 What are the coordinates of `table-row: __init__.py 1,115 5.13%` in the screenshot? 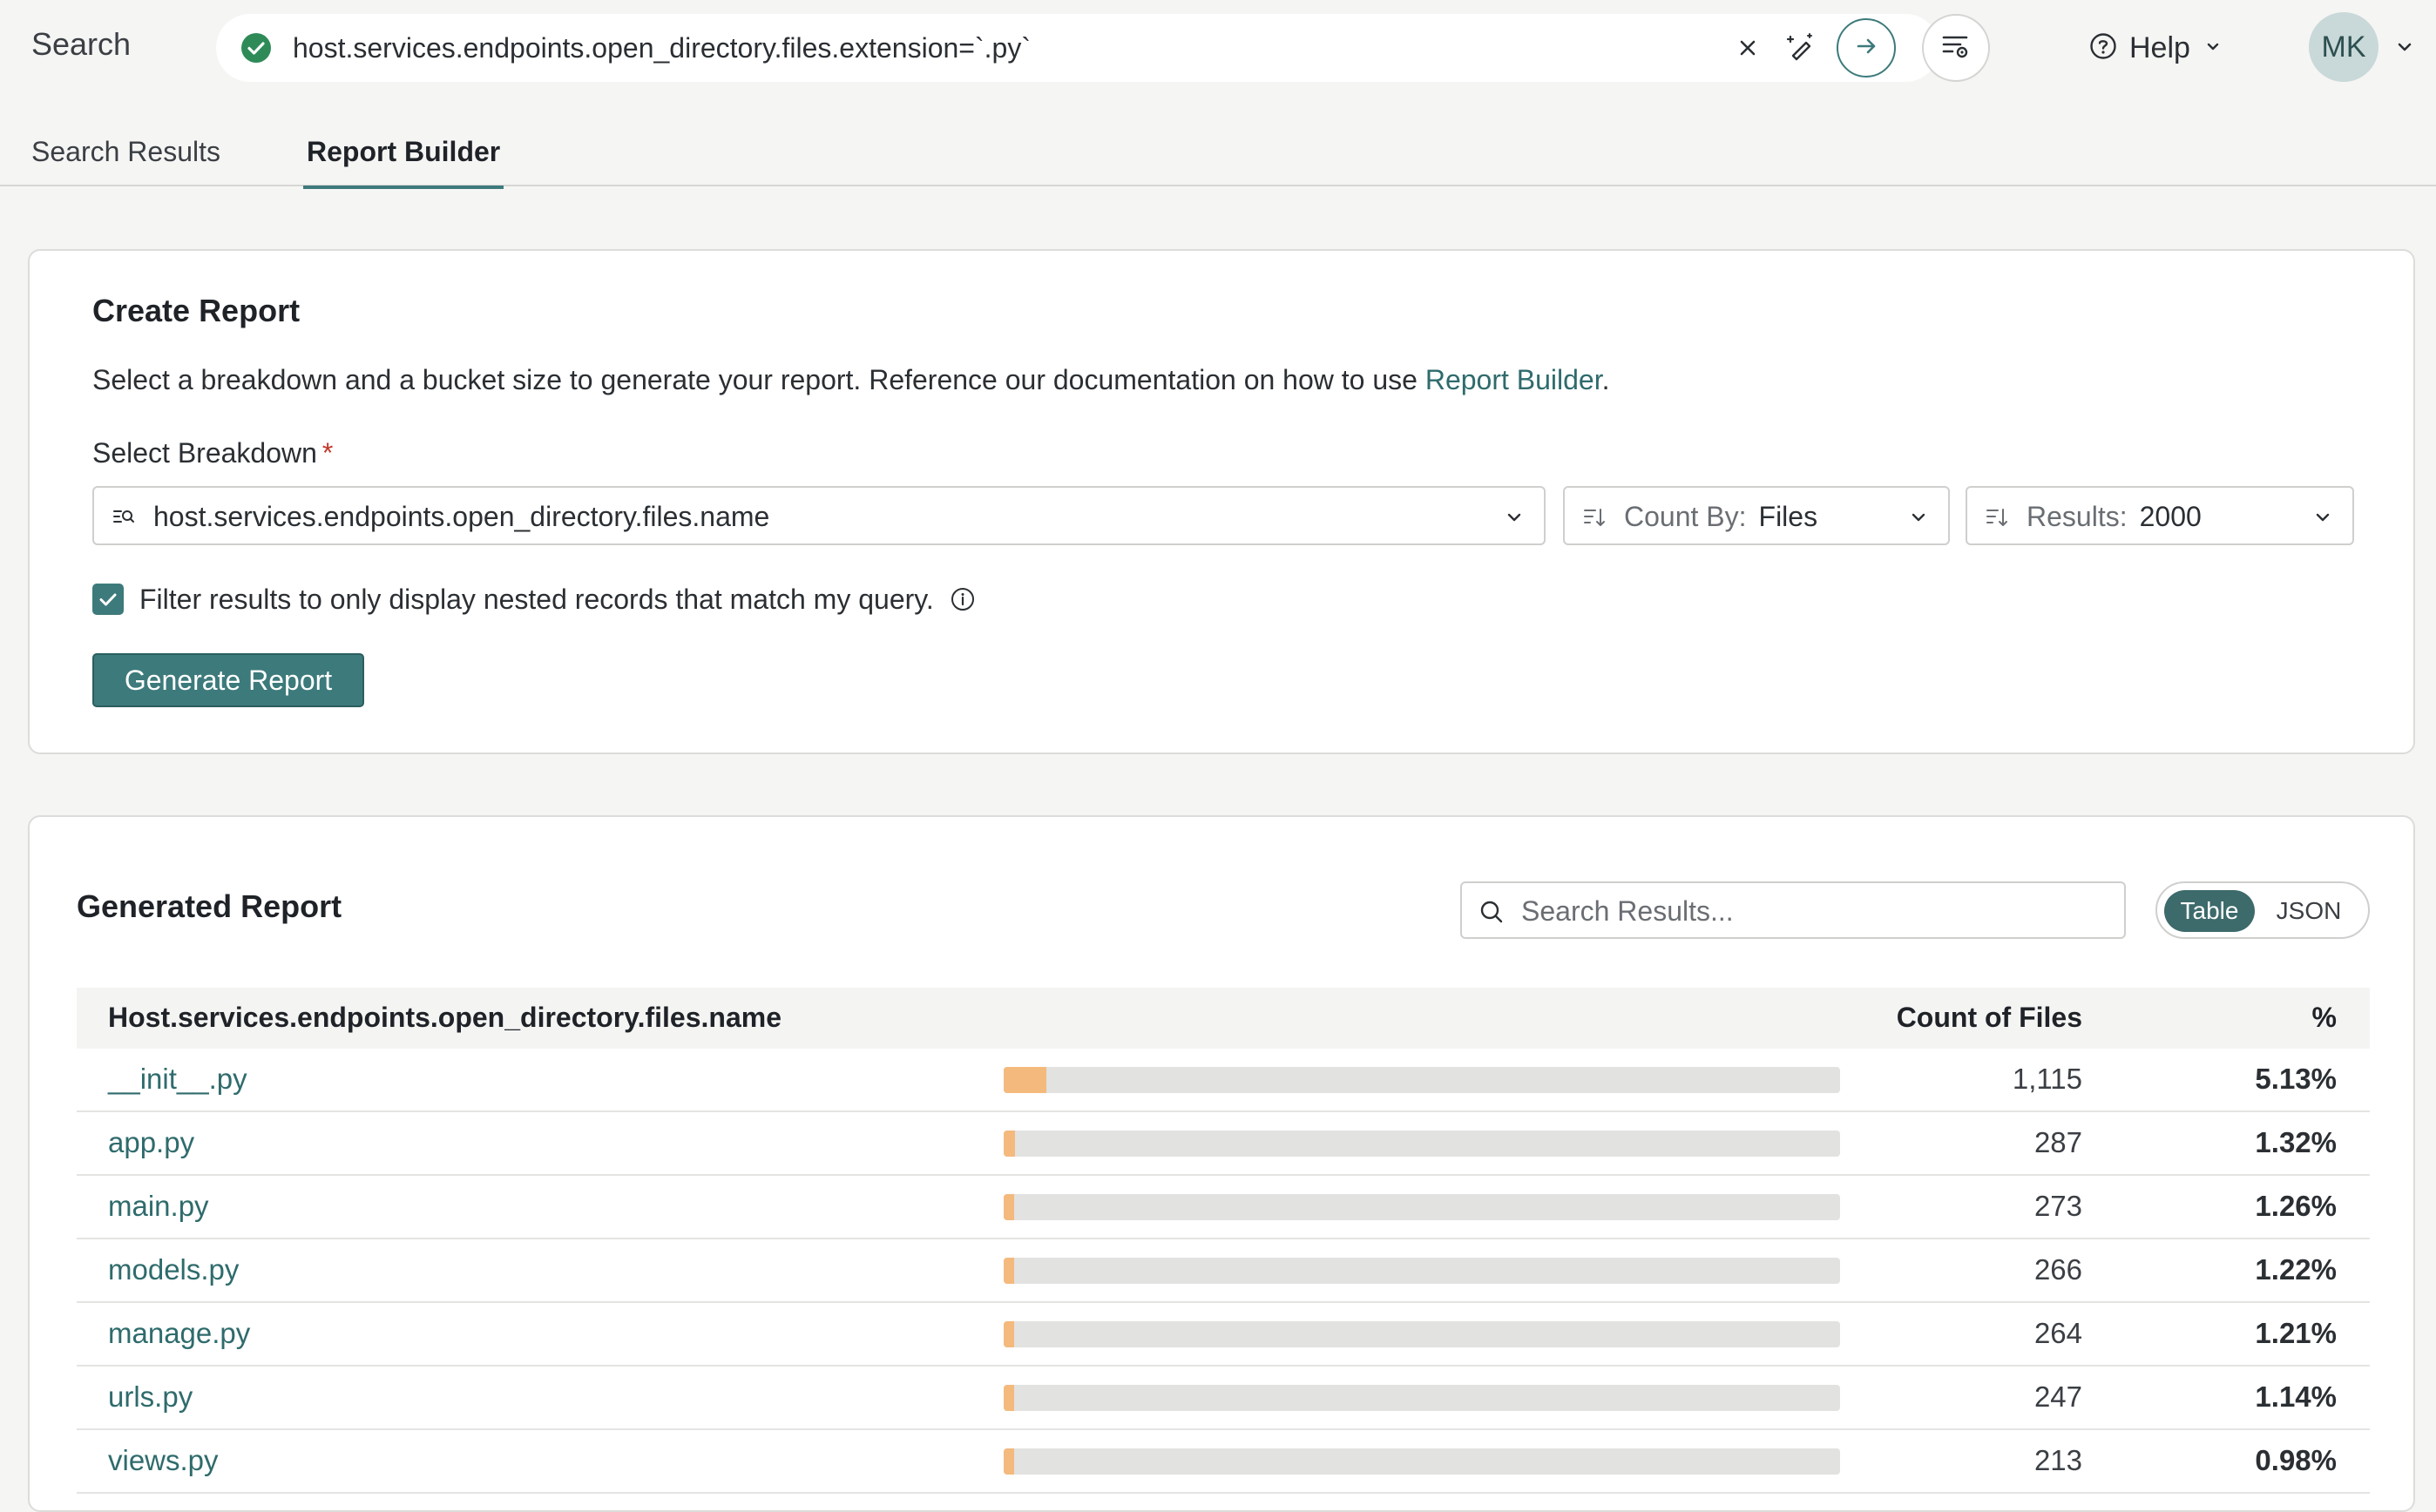 It's located at (1223, 1080).